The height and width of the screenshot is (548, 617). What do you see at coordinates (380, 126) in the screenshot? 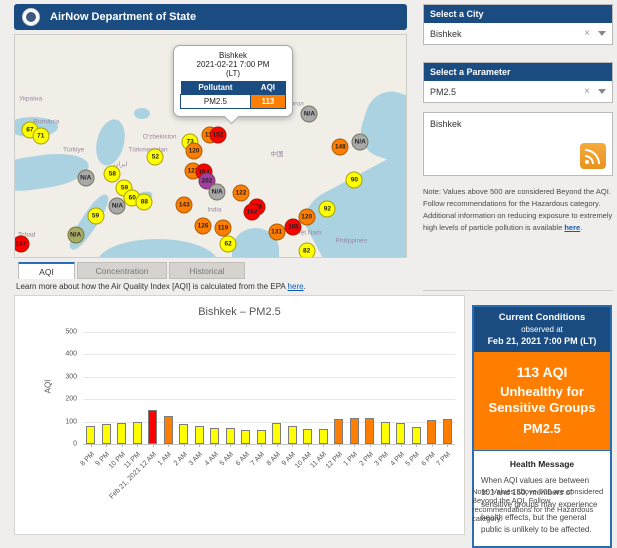
I see `map-water-sea-of-japan` at bounding box center [380, 126].